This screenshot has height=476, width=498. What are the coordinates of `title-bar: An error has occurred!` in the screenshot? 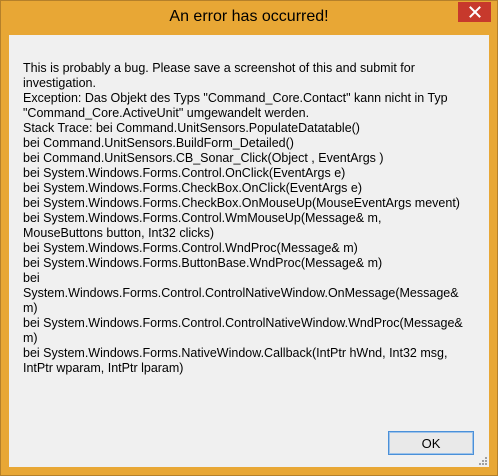 It's located at (249, 18).